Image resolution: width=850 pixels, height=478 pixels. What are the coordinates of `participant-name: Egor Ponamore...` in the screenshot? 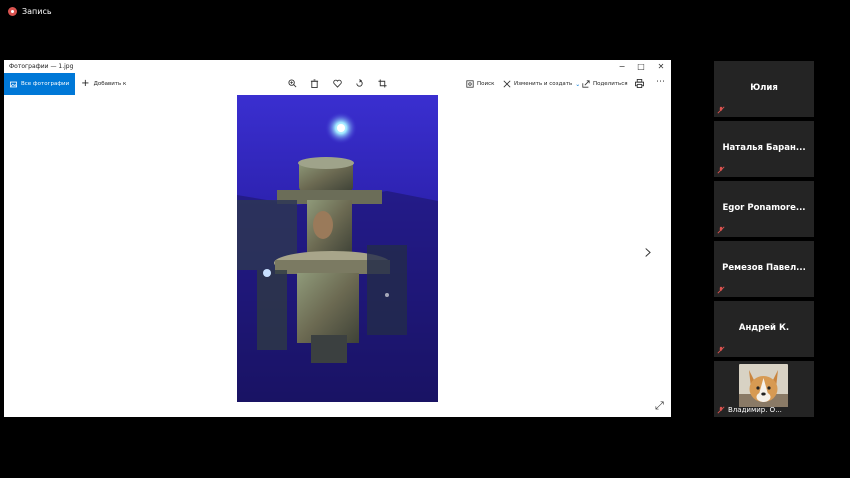 It's located at (764, 208).